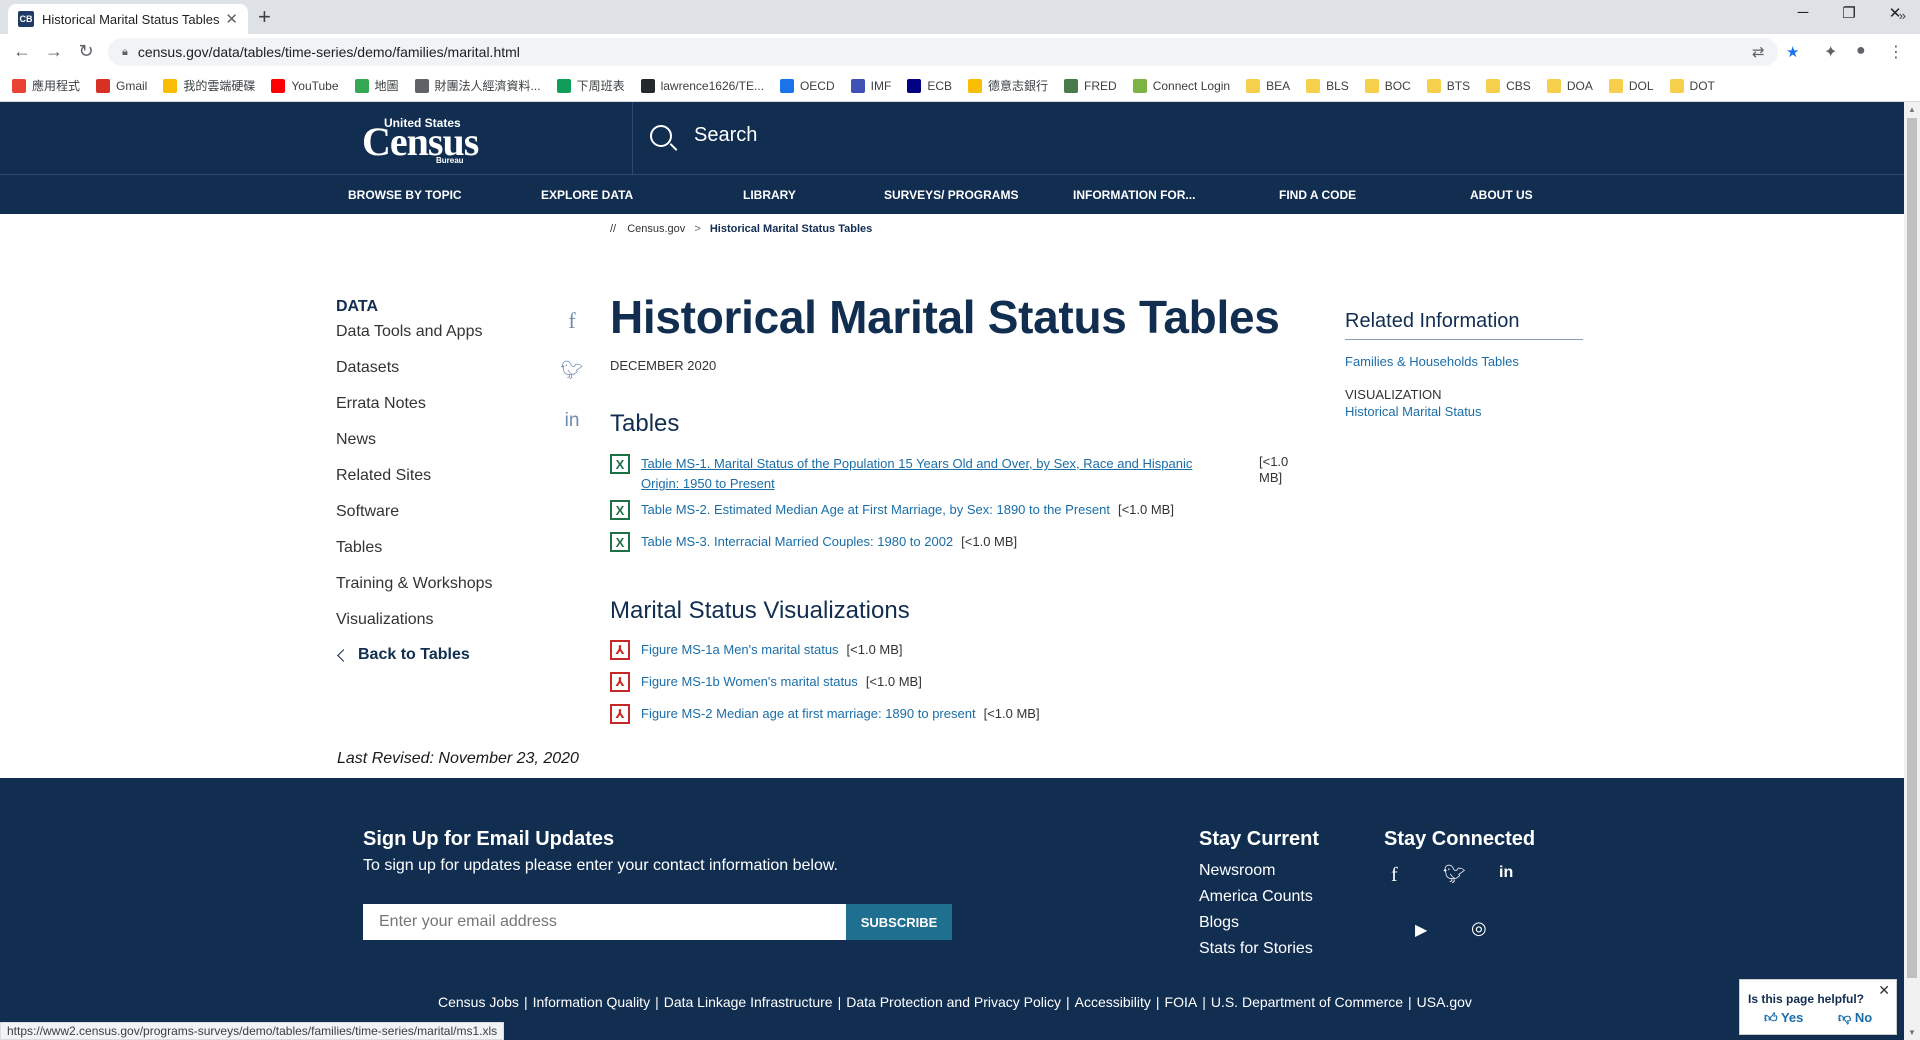 This screenshot has width=1920, height=1040. Describe the element at coordinates (414, 590) in the screenshot. I see `sidenav-item: Training & Workshops` at that location.